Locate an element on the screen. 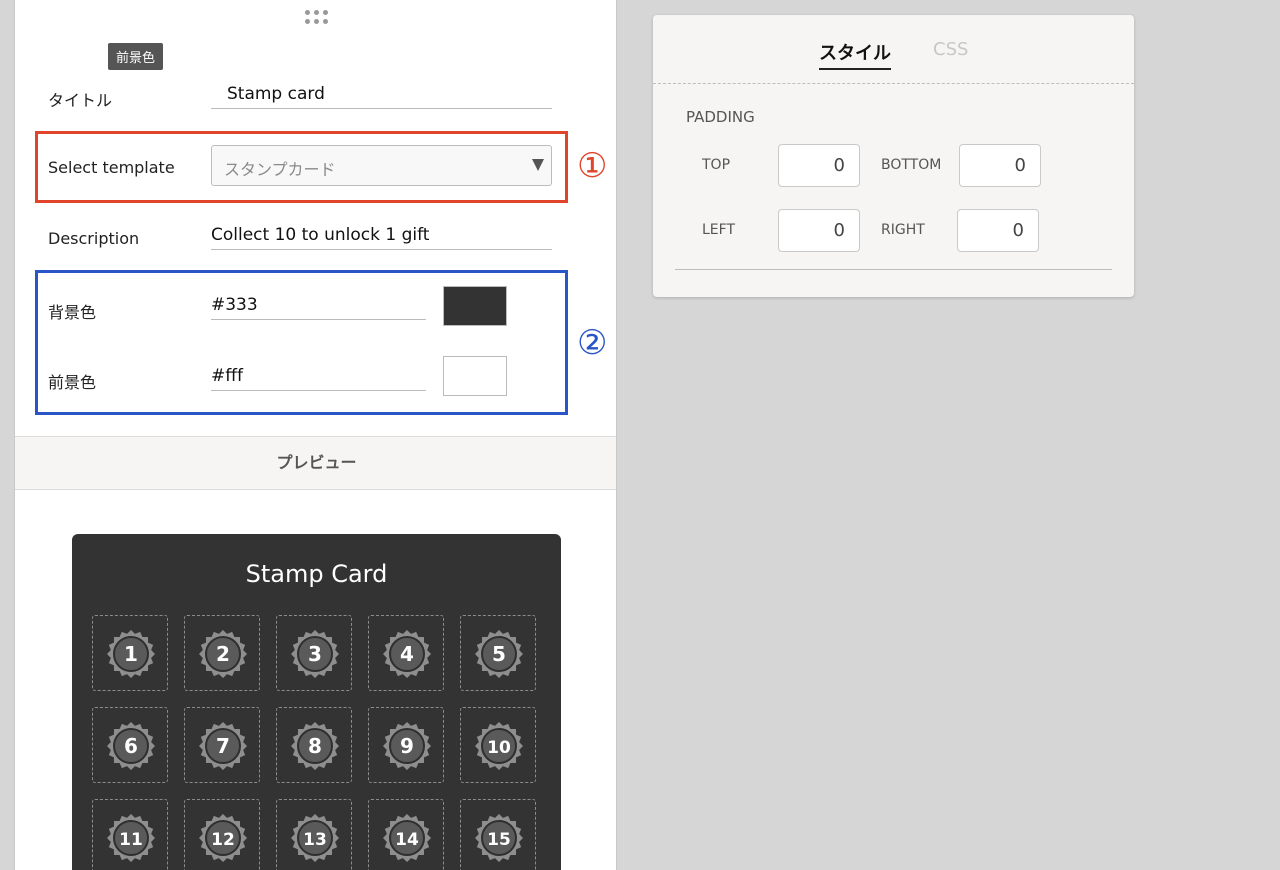 This screenshot has height=870, width=1280. stamp-number: 3 is located at coordinates (315, 654).